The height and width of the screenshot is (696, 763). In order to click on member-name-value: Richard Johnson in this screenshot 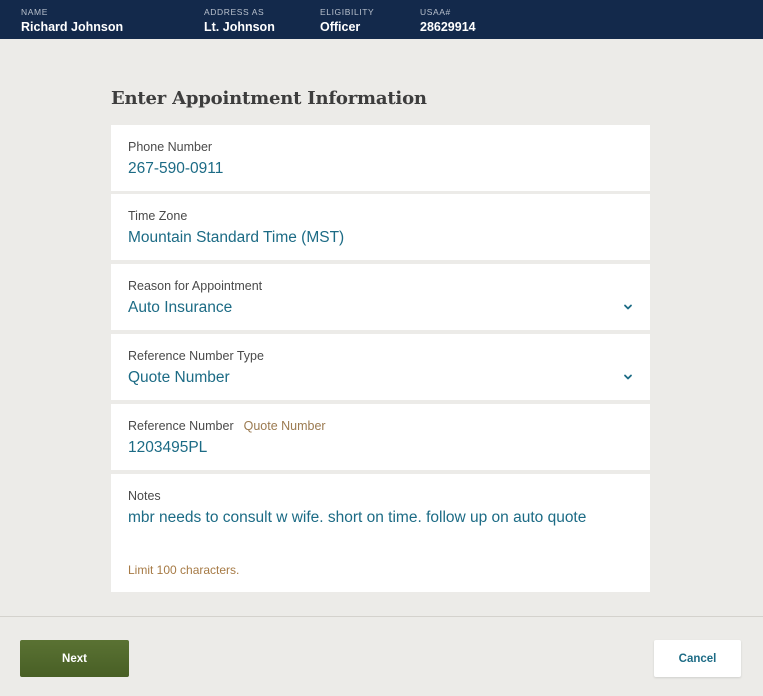, I will do `click(72, 27)`.